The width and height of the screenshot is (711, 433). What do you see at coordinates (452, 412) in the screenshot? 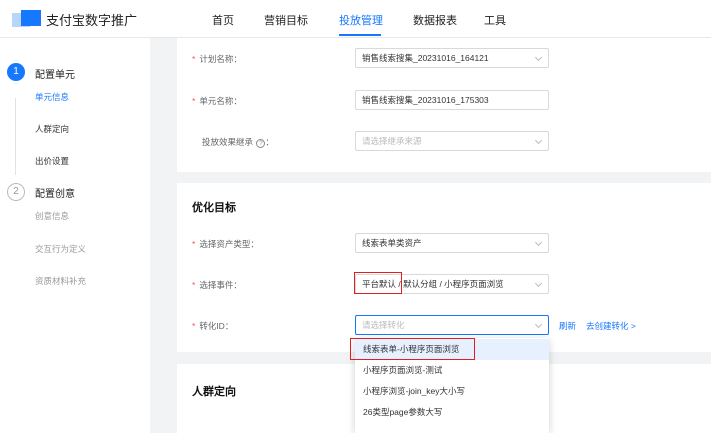
I see `conversion-option: 26类型page参数大写` at bounding box center [452, 412].